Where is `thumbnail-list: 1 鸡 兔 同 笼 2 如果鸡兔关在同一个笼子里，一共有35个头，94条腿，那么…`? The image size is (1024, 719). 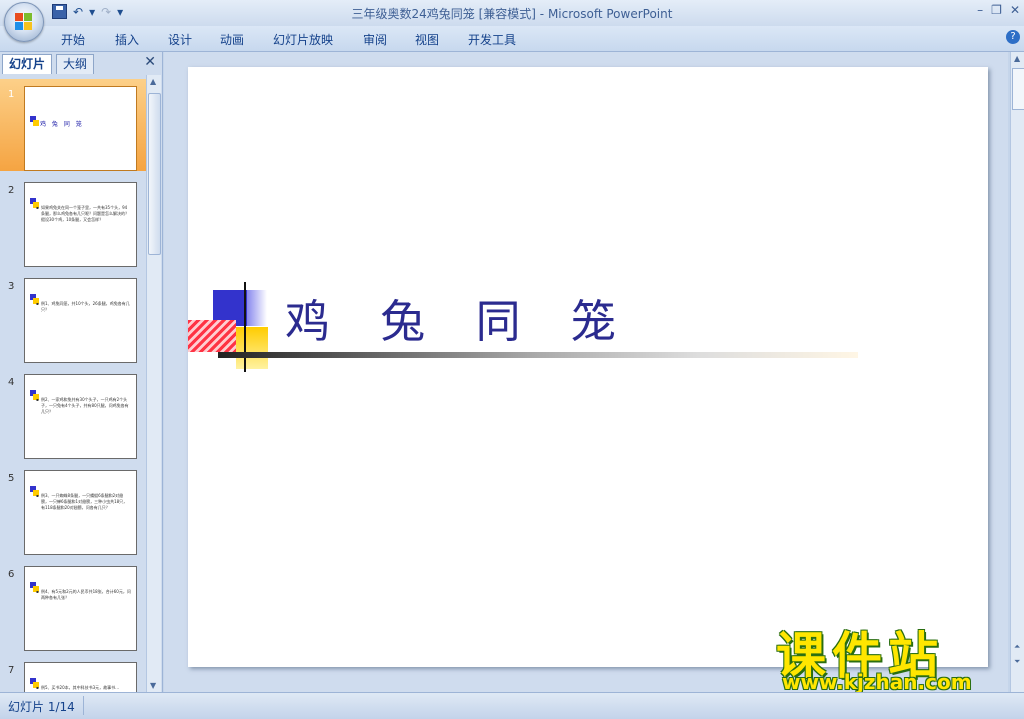 thumbnail-list: 1 鸡 兔 同 笼 2 如果鸡兔关在同一个笼子里，一共有35个头，94条腿，那么… is located at coordinates (73, 383).